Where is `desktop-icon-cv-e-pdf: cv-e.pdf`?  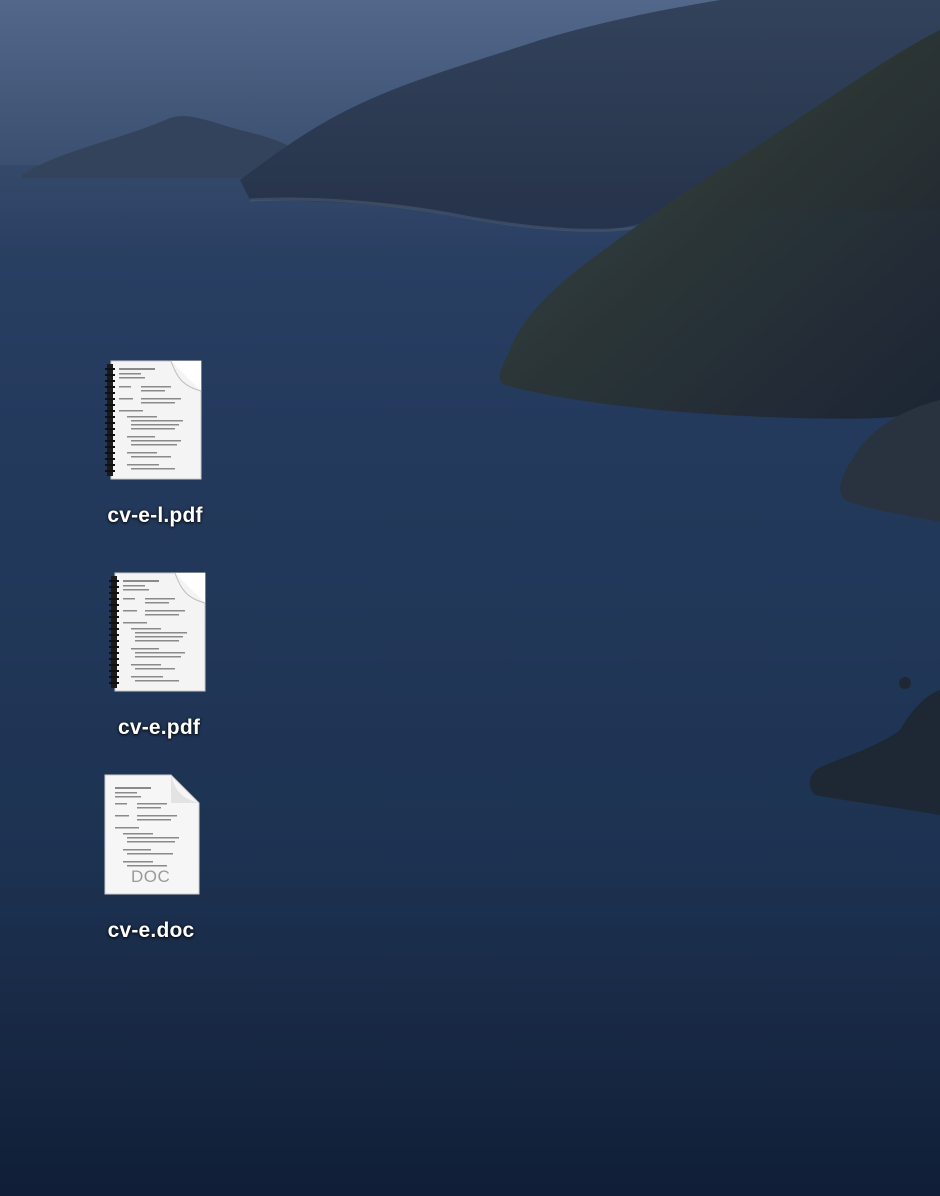 desktop-icon-cv-e-pdf: cv-e.pdf is located at coordinates (159, 655).